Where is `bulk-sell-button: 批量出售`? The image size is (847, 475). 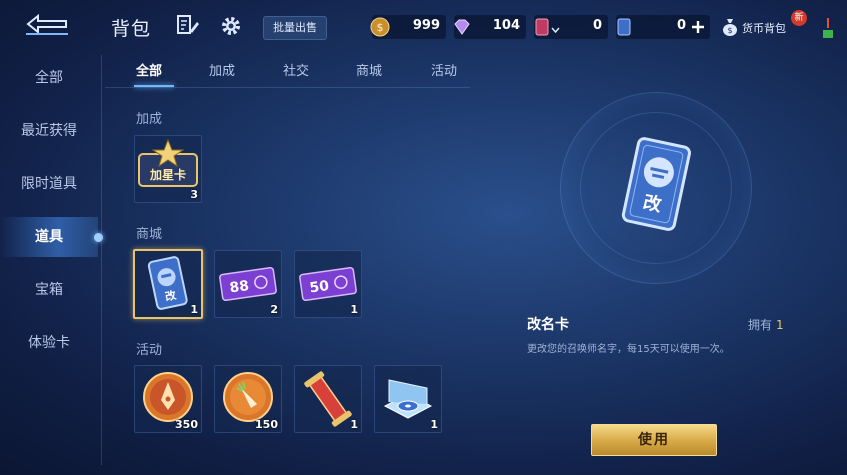 bulk-sell-button: 批量出售 is located at coordinates (295, 28).